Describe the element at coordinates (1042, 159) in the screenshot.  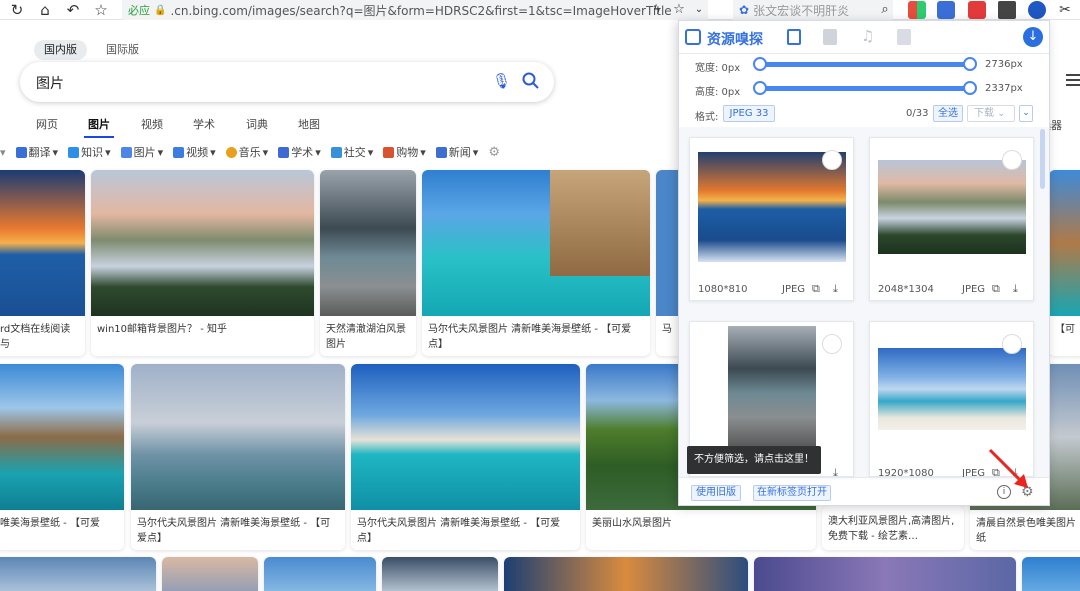
I see `scrollbar-thumb` at that location.